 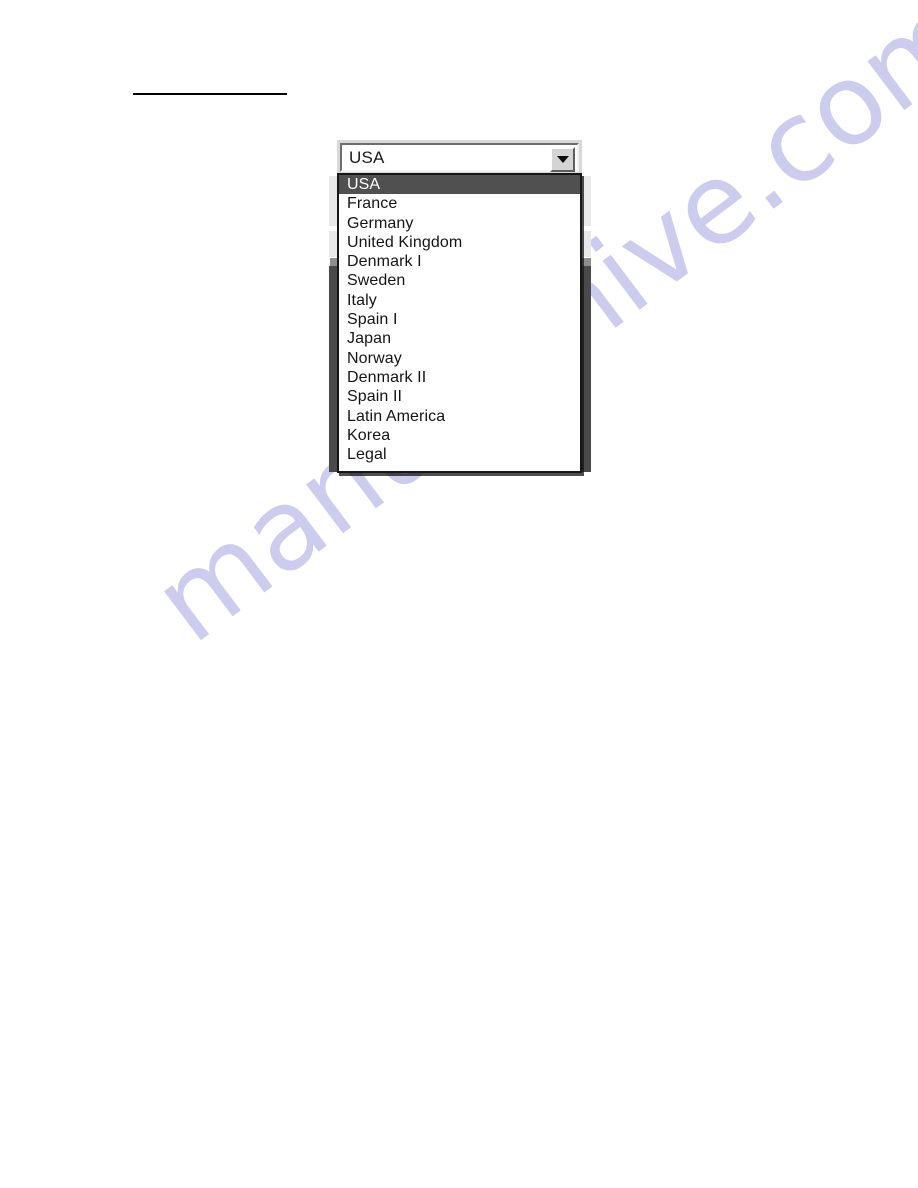 What do you see at coordinates (459, 203) in the screenshot?
I see `dropdown-option: France` at bounding box center [459, 203].